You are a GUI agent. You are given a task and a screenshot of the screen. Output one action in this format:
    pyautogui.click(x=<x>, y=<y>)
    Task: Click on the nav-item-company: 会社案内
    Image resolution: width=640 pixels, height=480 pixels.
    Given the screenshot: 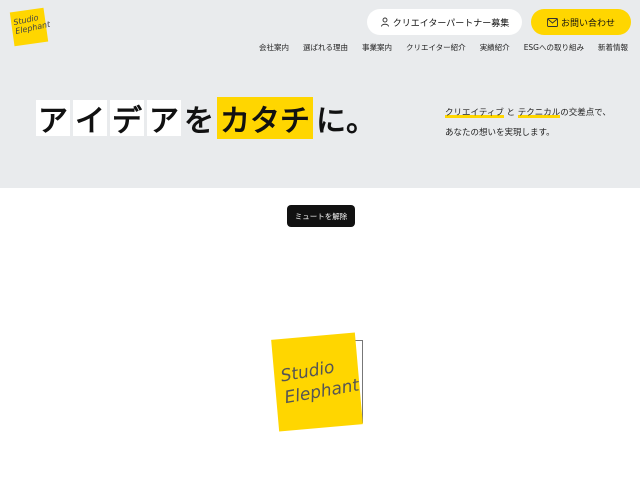 What is the action you would take?
    pyautogui.click(x=274, y=47)
    